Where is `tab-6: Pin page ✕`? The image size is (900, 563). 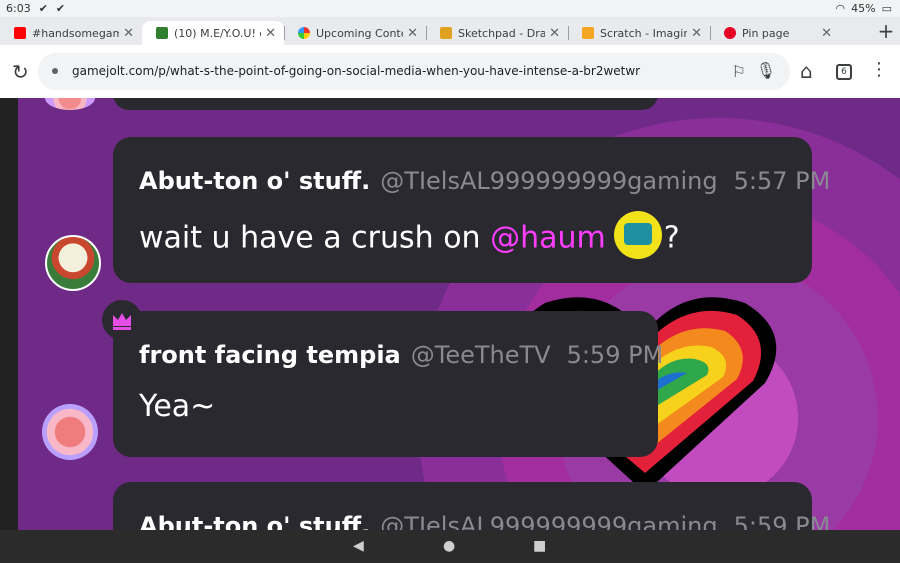
tab-6: Pin page ✕ is located at coordinates (775, 33).